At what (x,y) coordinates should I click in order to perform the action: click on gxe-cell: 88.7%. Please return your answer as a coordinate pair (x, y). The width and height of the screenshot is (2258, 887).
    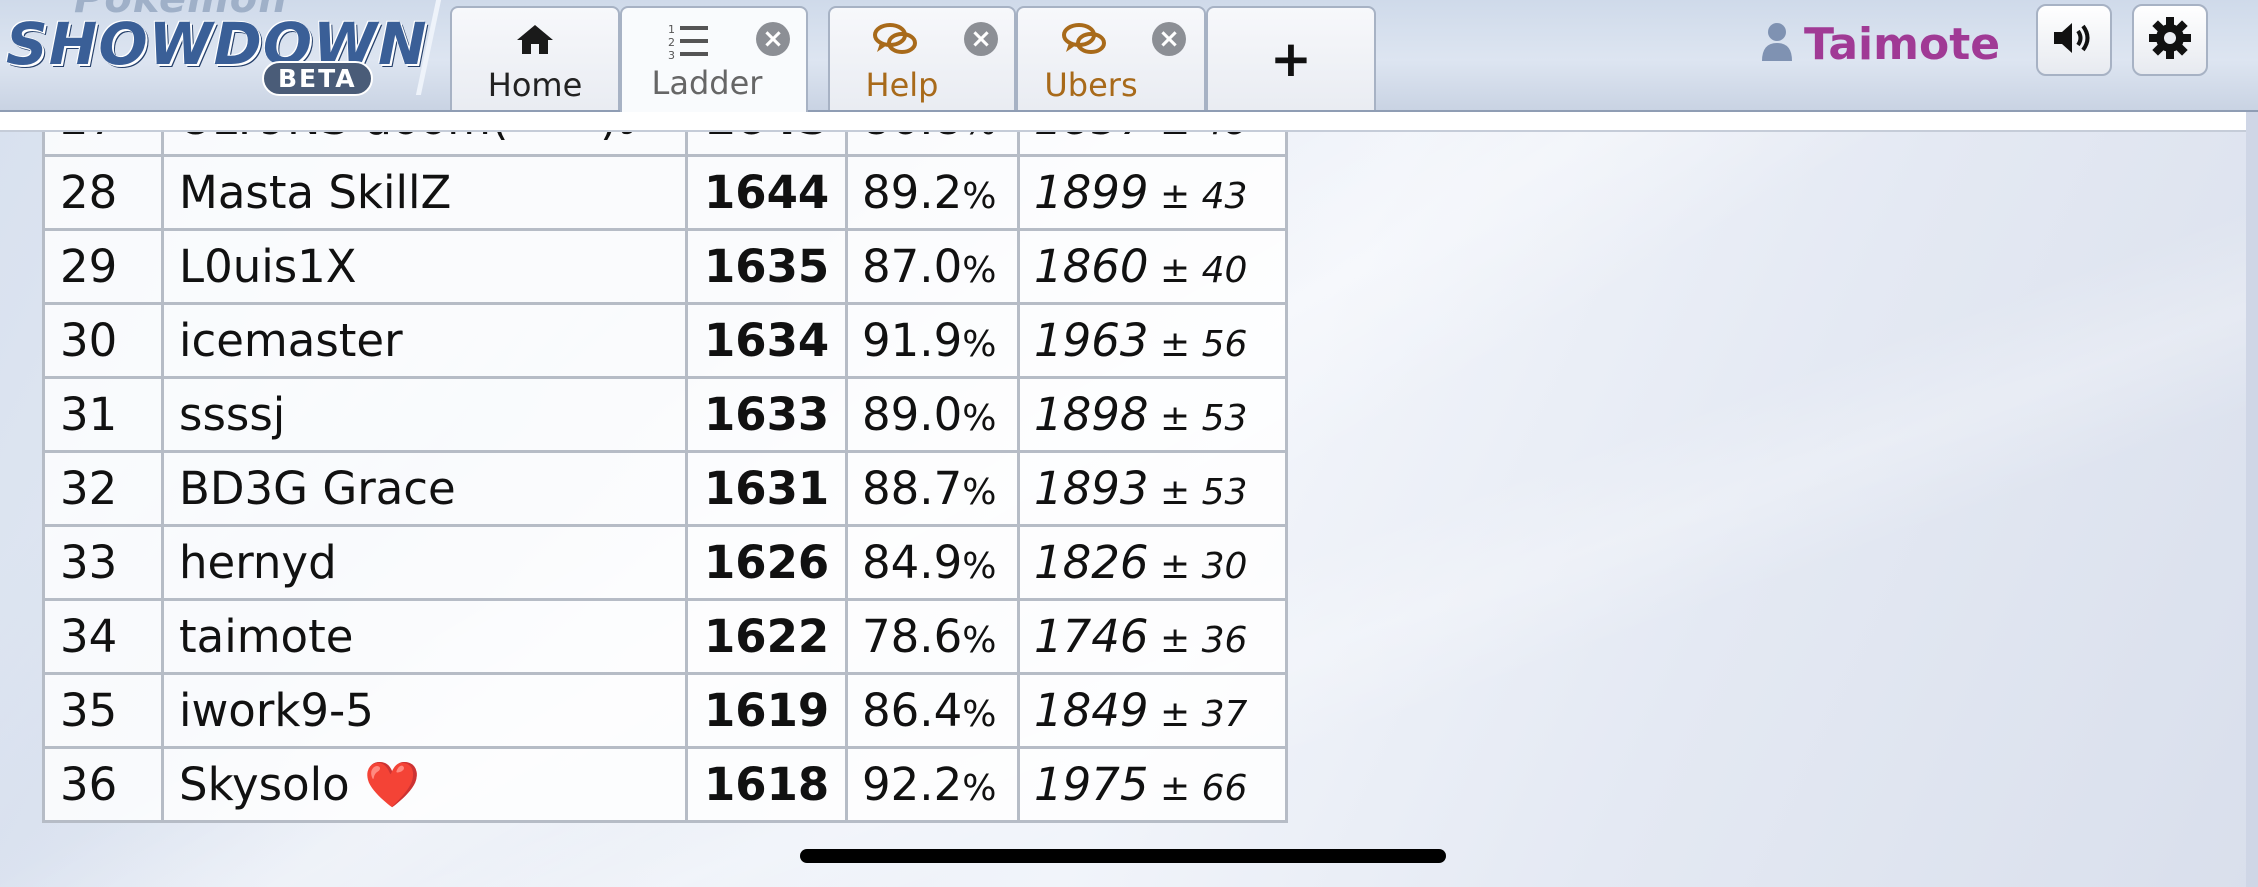
    Looking at the image, I should click on (932, 488).